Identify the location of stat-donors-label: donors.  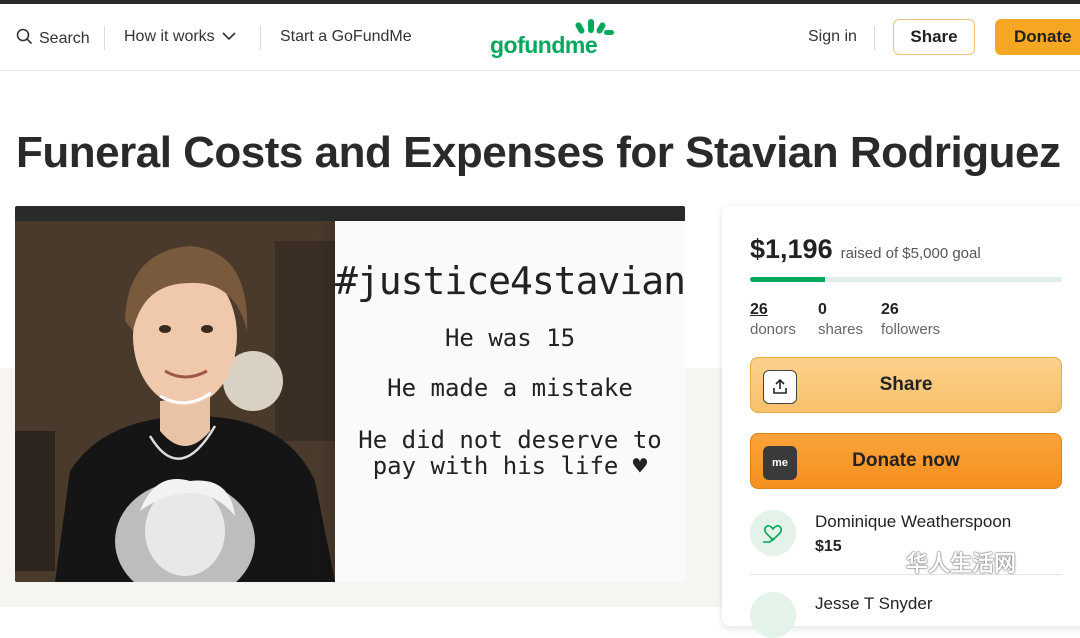
(773, 329).